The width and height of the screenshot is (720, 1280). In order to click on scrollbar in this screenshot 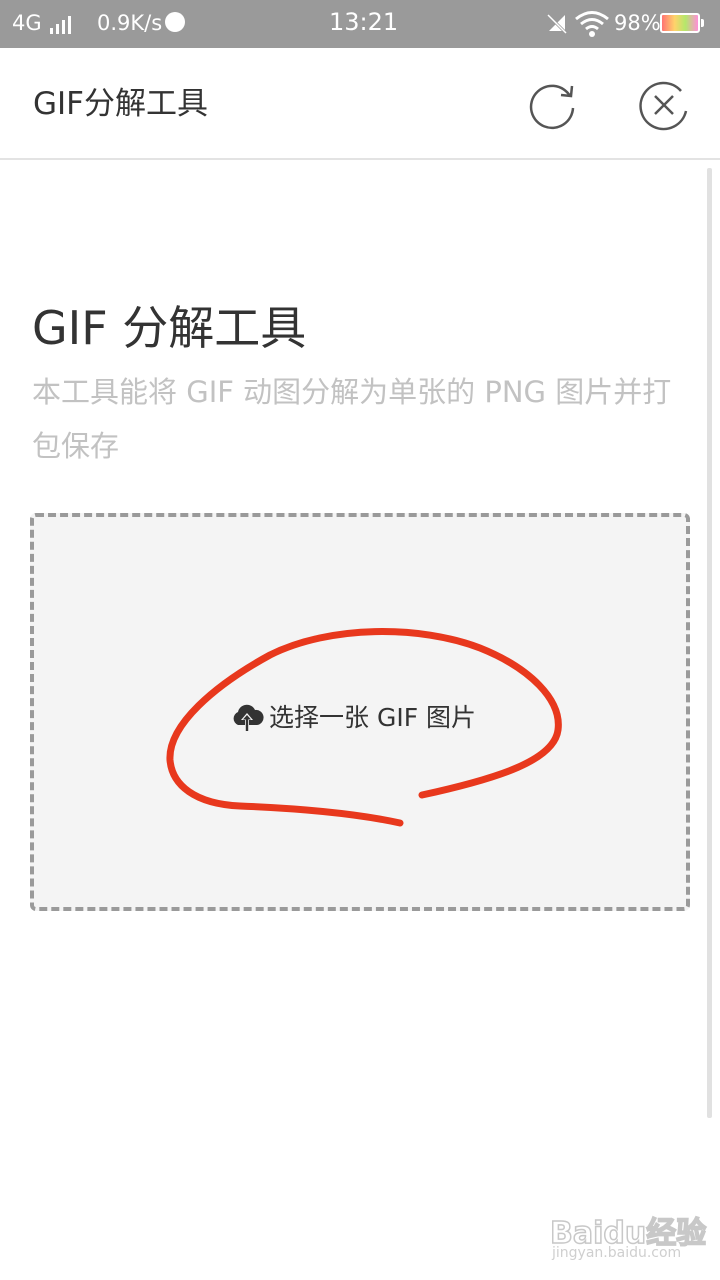, I will do `click(709, 643)`.